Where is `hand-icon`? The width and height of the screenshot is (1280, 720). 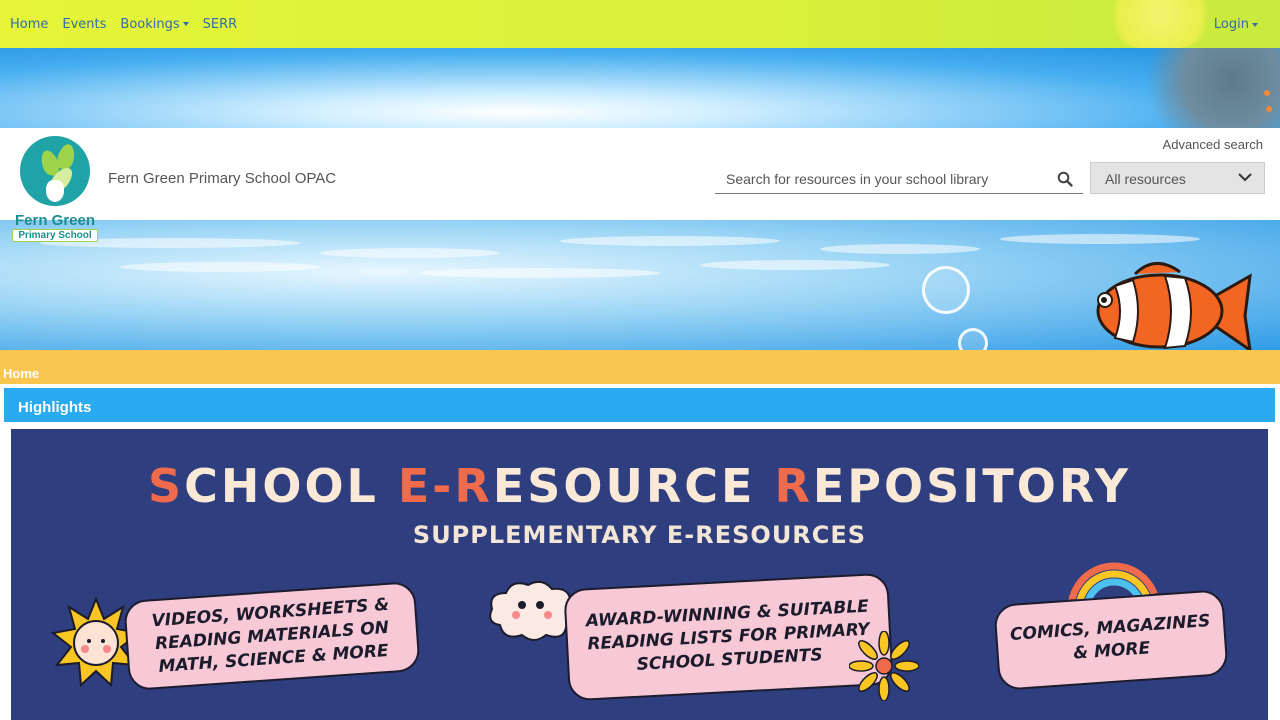 hand-icon is located at coordinates (55, 191).